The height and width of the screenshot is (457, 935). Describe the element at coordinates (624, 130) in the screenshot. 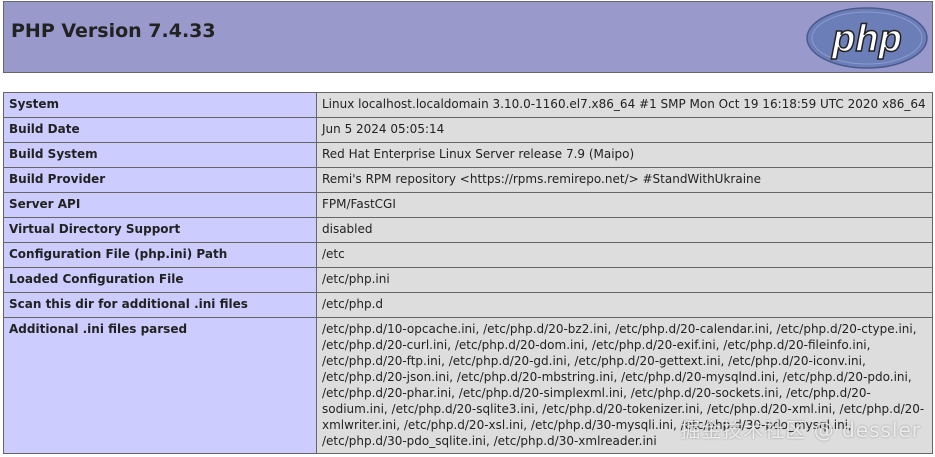

I see `row-value: Jun 5 2024 05:05:14` at that location.